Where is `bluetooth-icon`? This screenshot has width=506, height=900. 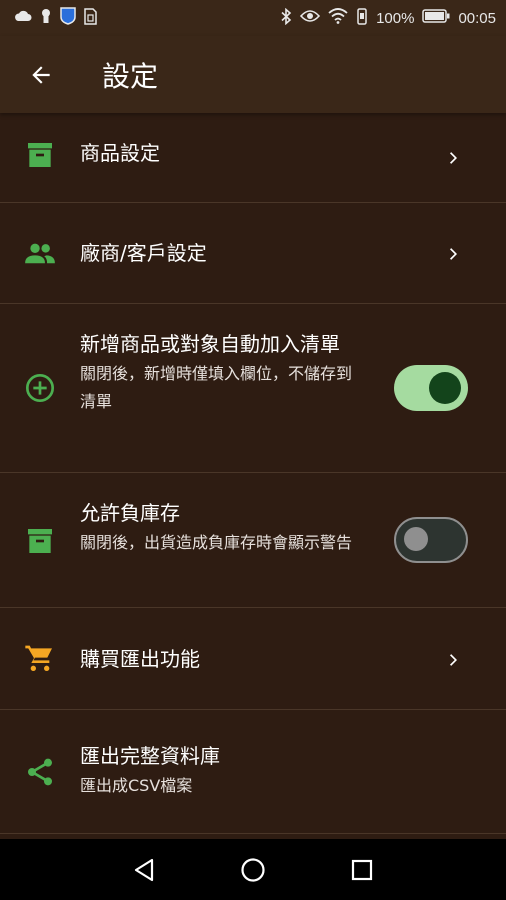 bluetooth-icon is located at coordinates (286, 18).